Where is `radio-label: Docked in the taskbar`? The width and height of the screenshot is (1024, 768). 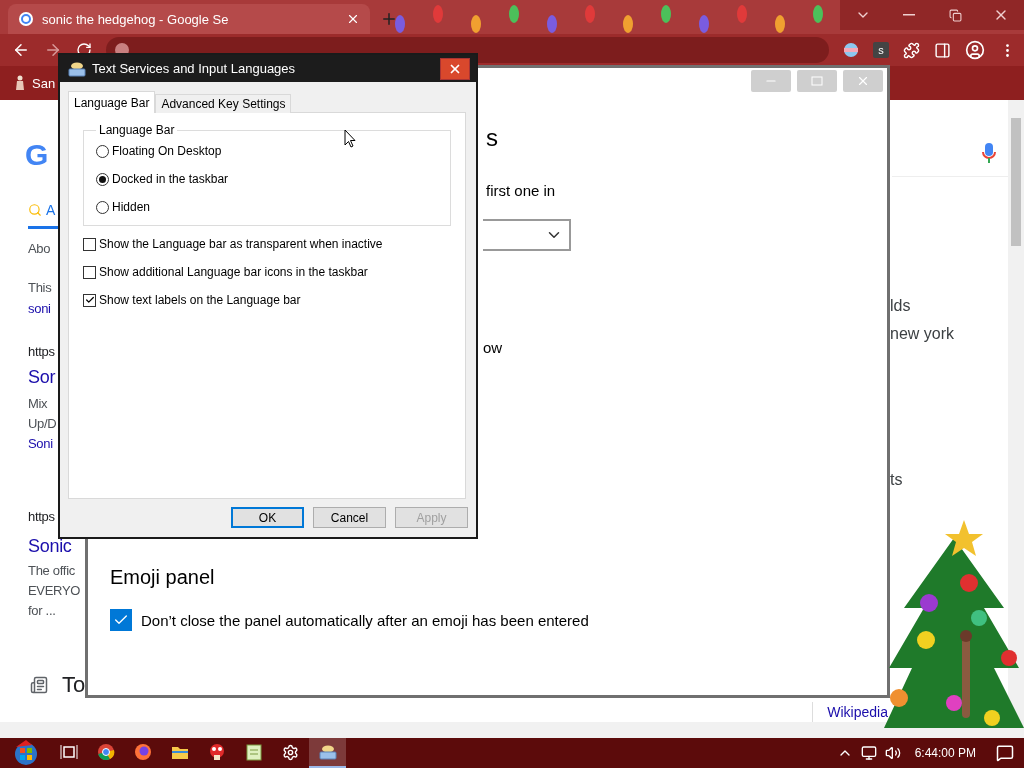 radio-label: Docked in the taskbar is located at coordinates (170, 179).